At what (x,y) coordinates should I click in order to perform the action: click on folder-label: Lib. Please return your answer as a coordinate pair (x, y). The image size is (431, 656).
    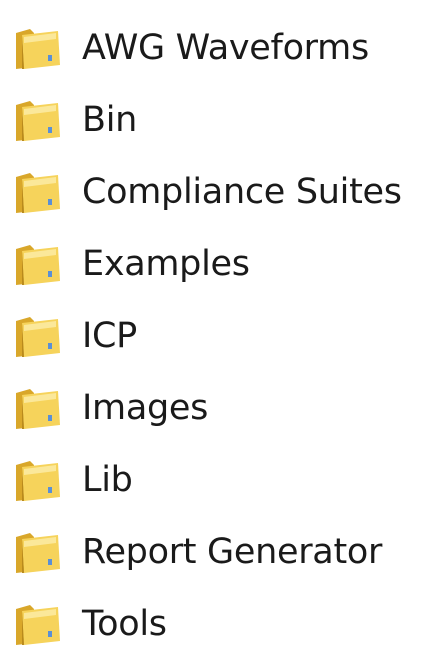
    Looking at the image, I should click on (107, 479).